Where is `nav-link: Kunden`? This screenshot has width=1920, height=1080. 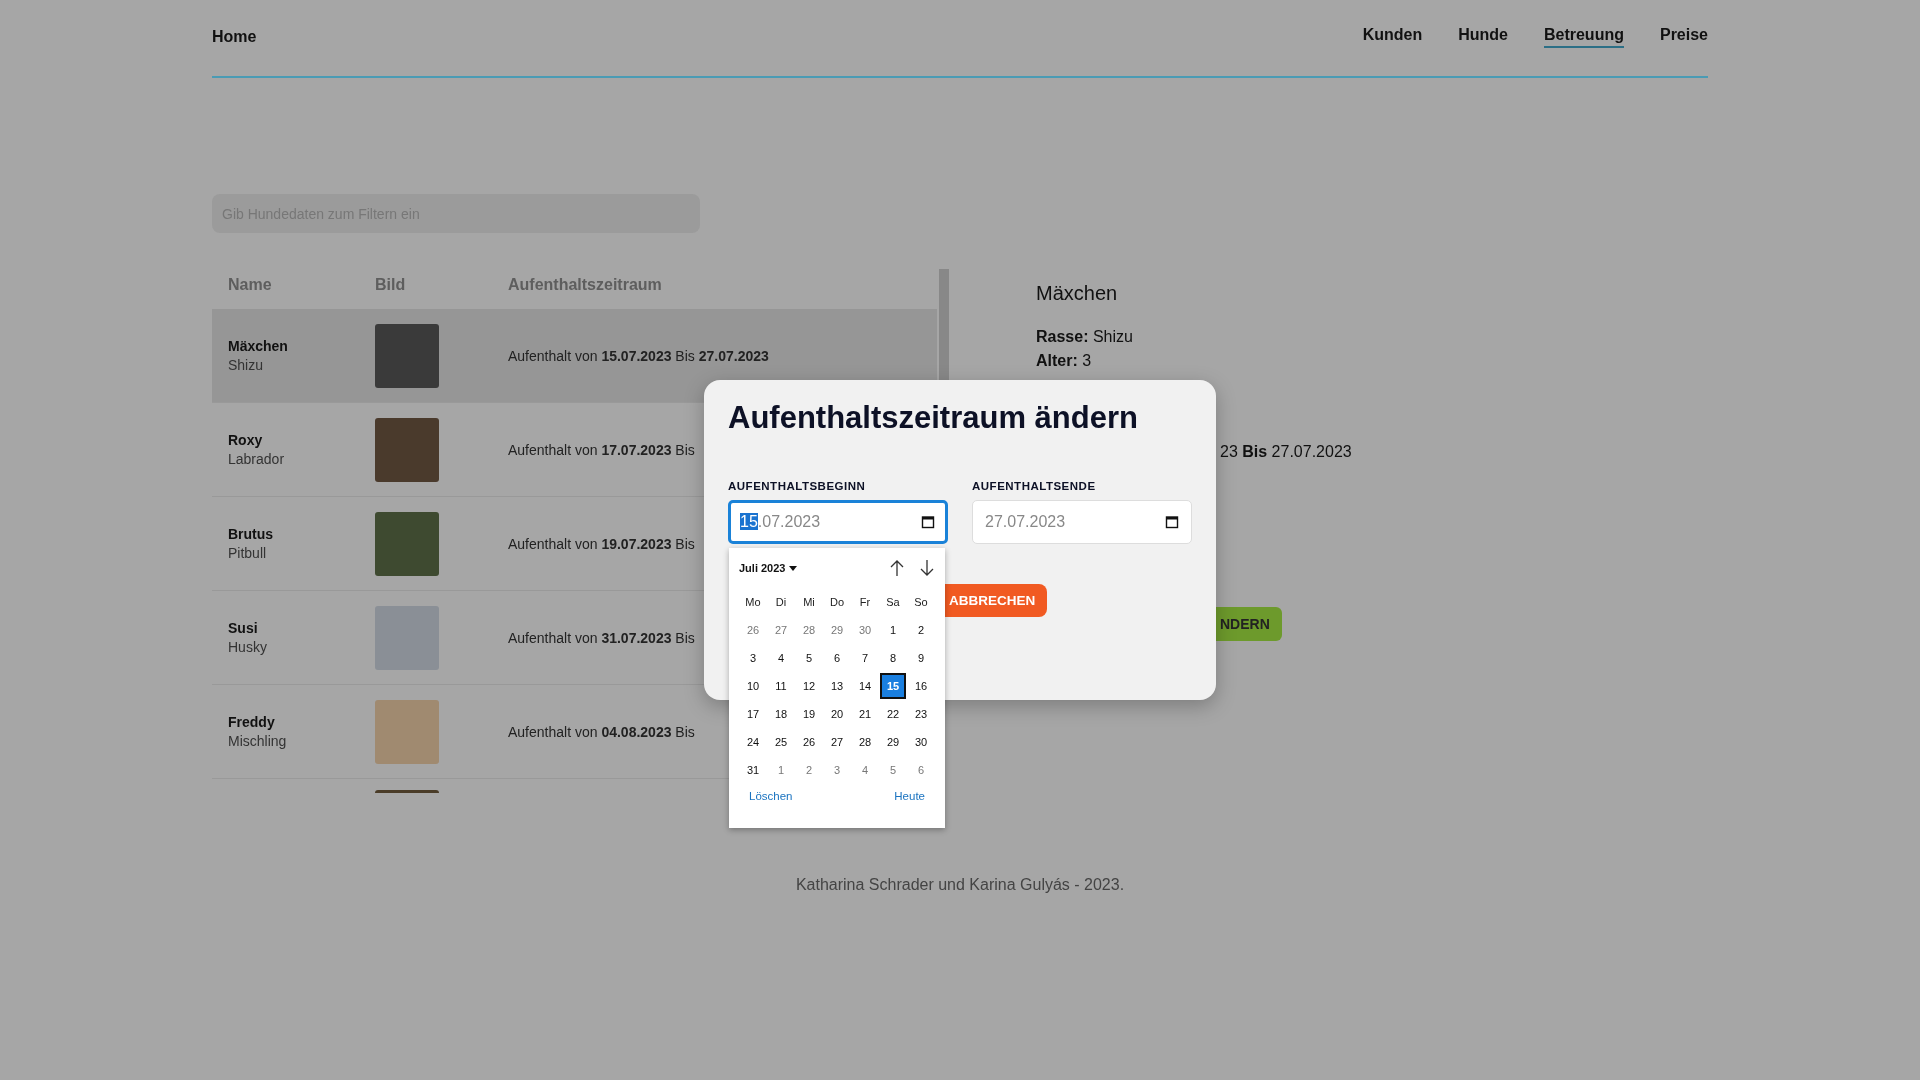
nav-link: Kunden is located at coordinates (1392, 37).